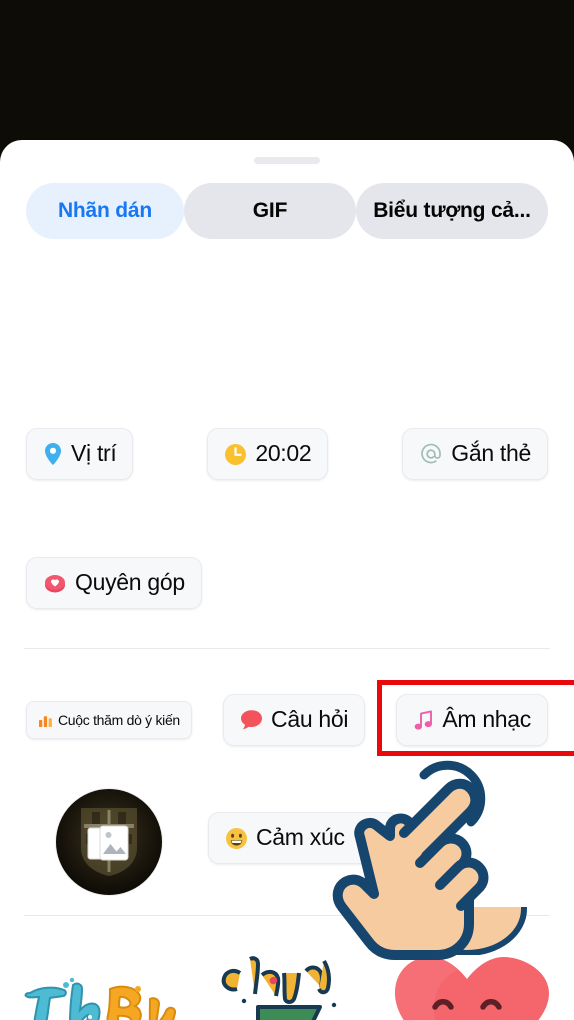 Image resolution: width=574 pixels, height=1020 pixels. I want to click on tab-stickers-label: Nhãn dán, so click(105, 210).